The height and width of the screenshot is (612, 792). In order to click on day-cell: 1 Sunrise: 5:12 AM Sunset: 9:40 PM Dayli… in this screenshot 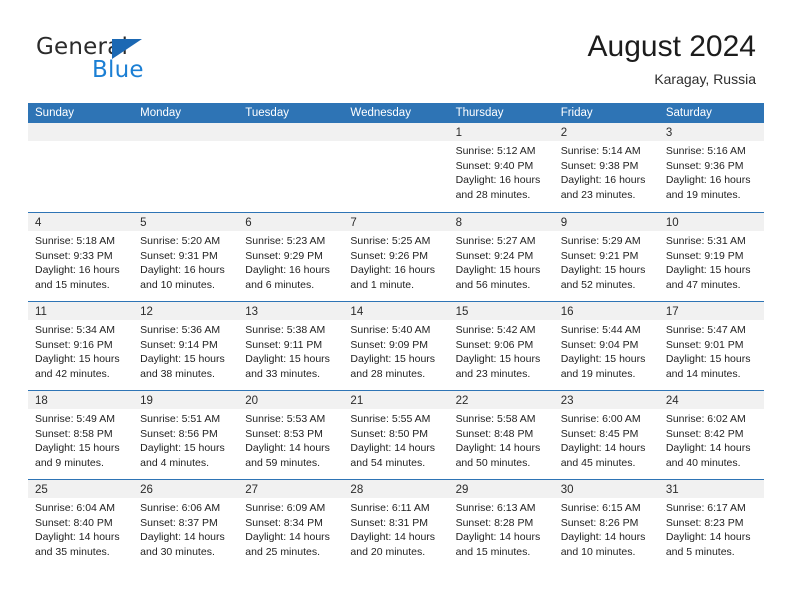, I will do `click(501, 167)`.